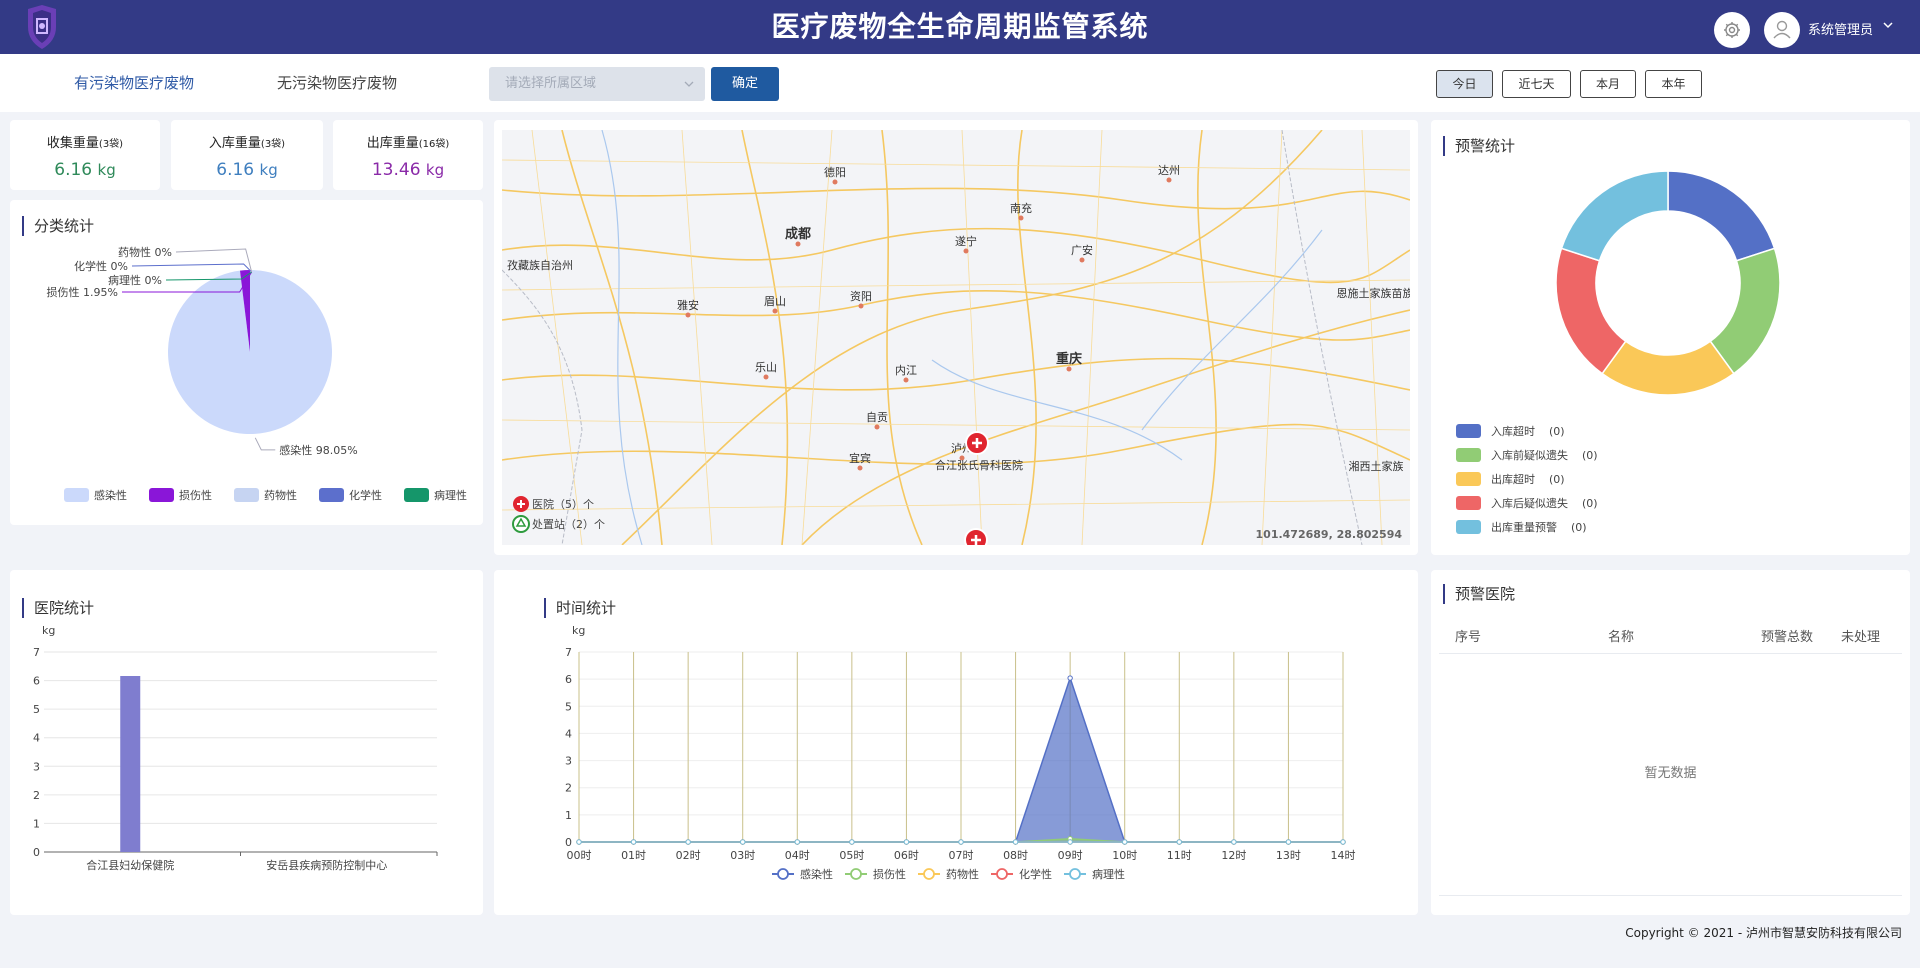 This screenshot has width=1920, height=968. What do you see at coordinates (1124, 855) in the screenshot?
I see `x-tick-label: 10时` at bounding box center [1124, 855].